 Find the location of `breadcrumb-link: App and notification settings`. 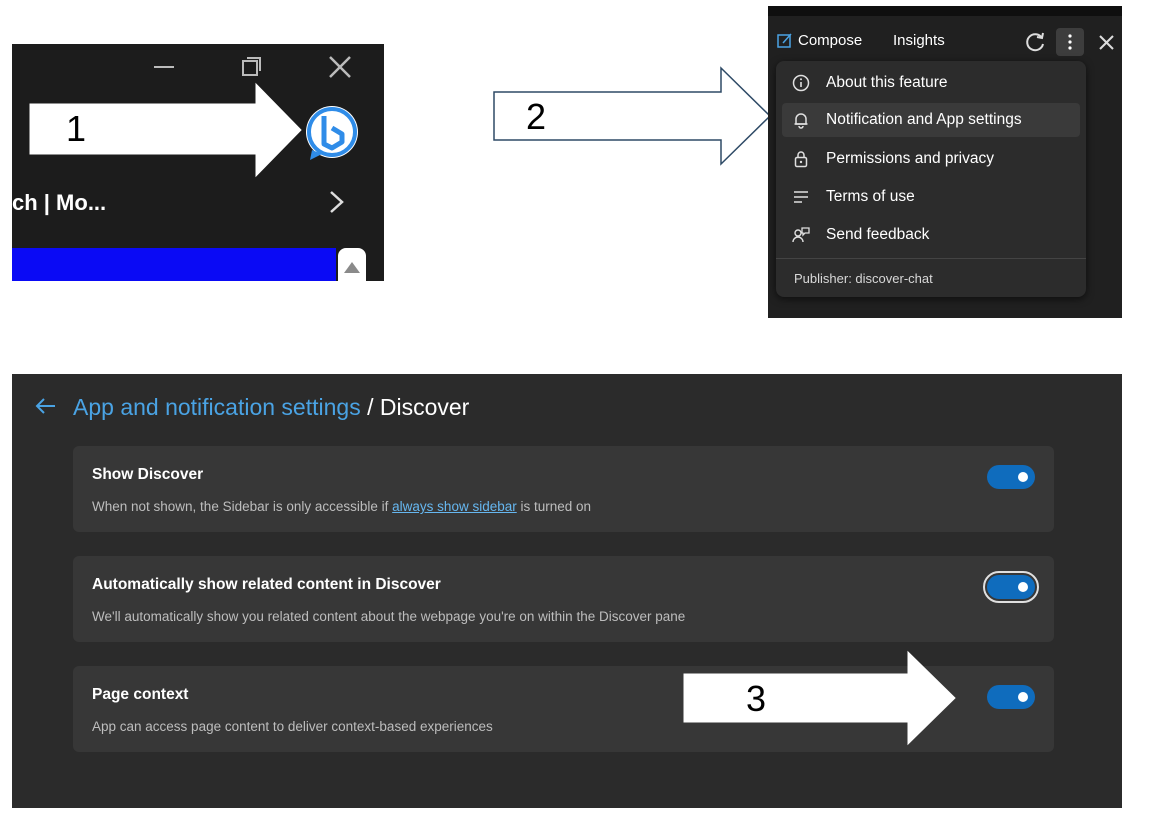

breadcrumb-link: App and notification settings is located at coordinates (217, 407).